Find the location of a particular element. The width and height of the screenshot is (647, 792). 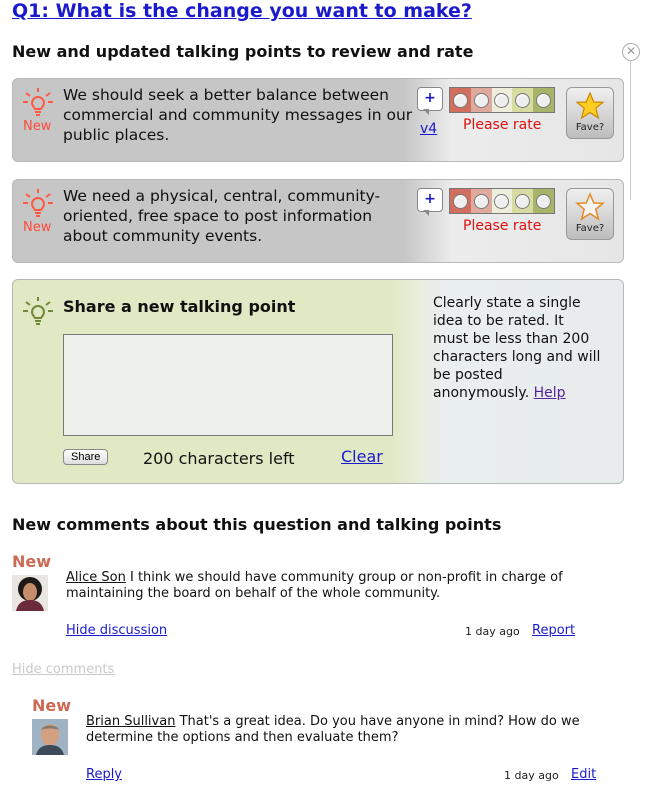

edit-link: Edit is located at coordinates (583, 774).